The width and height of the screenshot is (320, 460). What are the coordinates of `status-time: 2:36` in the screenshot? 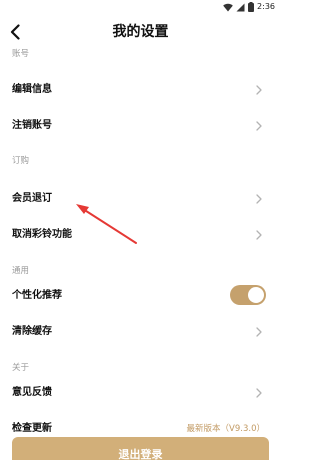 It's located at (266, 6).